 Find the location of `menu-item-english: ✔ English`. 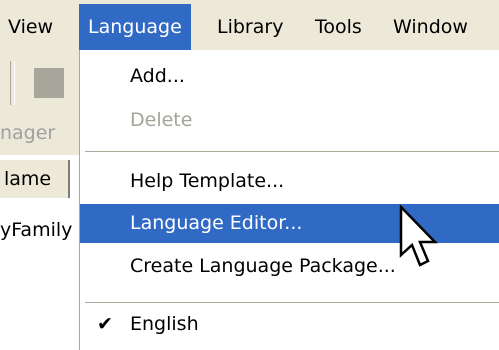

menu-item-english: ✔ English is located at coordinates (289, 324).